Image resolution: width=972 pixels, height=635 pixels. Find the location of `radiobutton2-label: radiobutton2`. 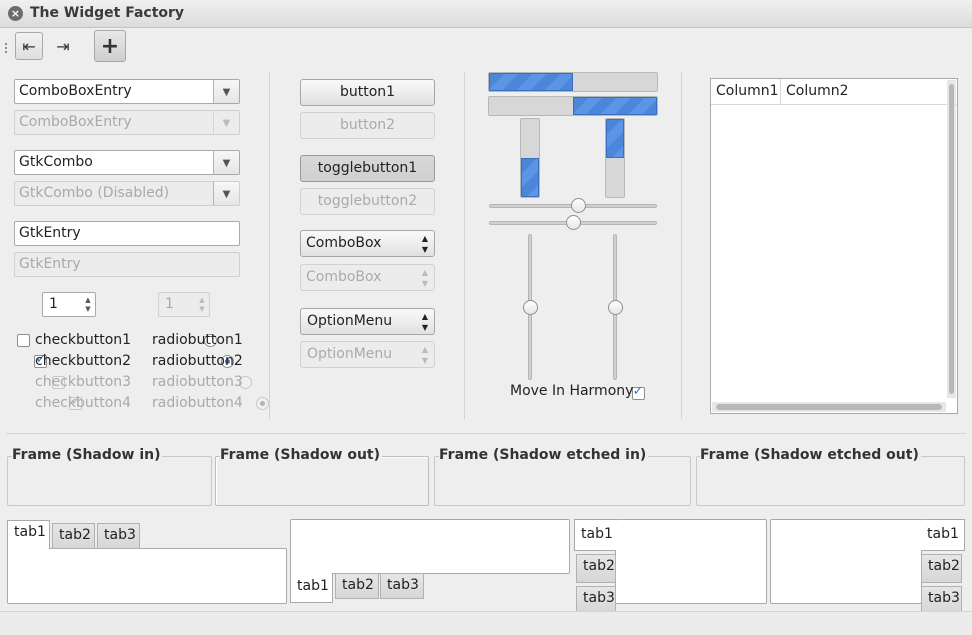

radiobutton2-label: radiobutton2 is located at coordinates (197, 361).